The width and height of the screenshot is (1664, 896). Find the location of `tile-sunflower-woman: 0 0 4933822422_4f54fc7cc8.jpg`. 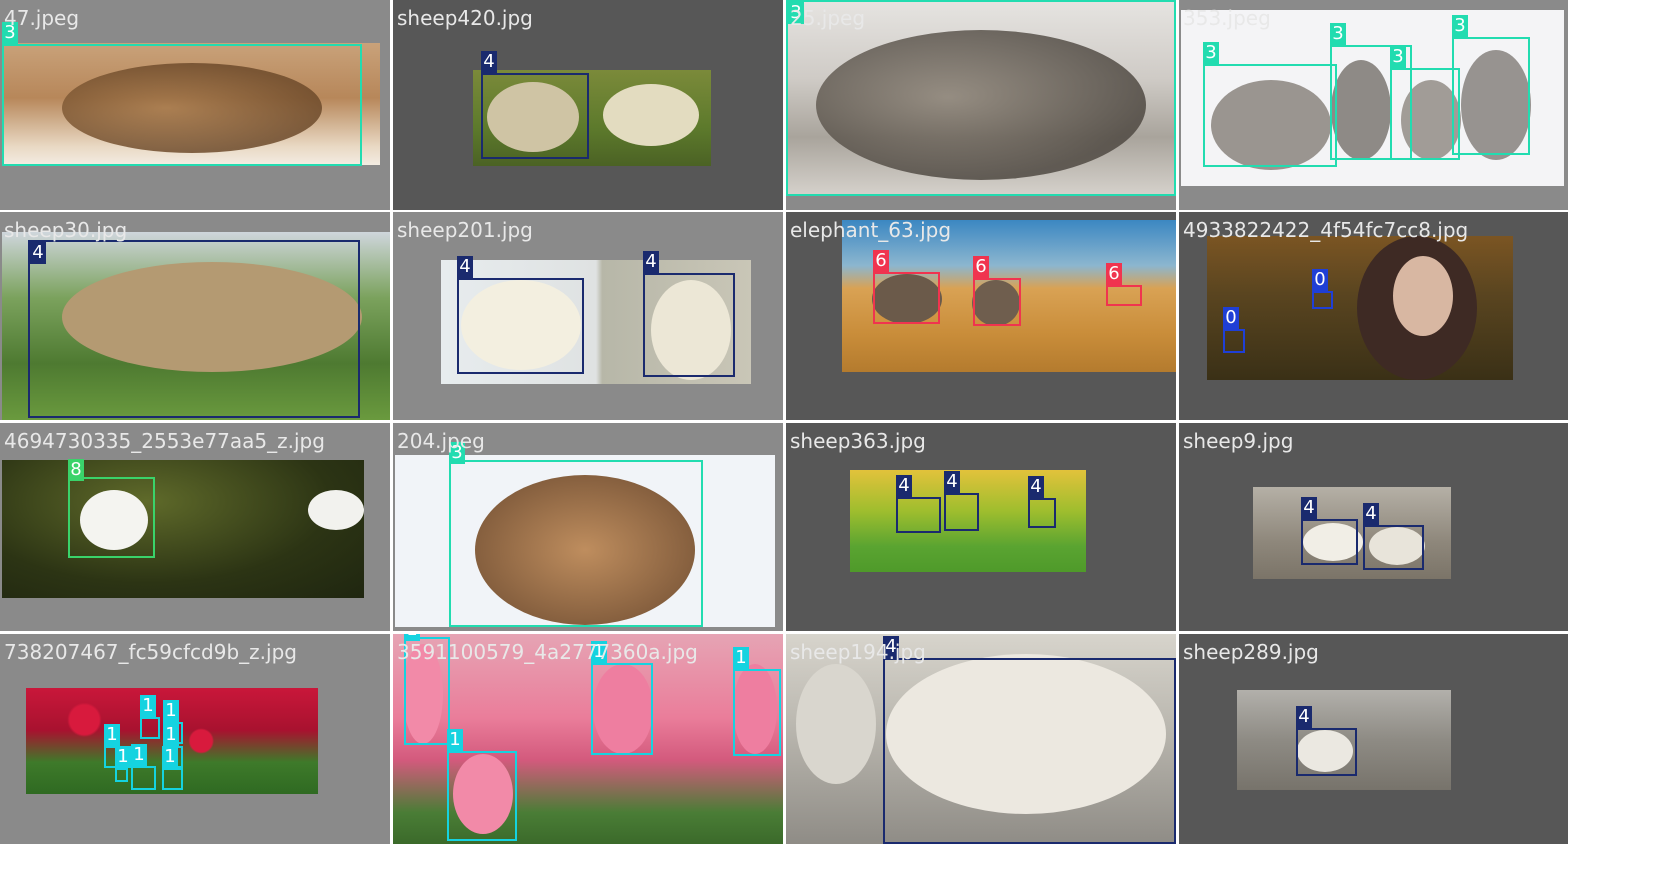

tile-sunflower-woman: 0 0 4933822422_4f54fc7cc8.jpg is located at coordinates (1373, 316).